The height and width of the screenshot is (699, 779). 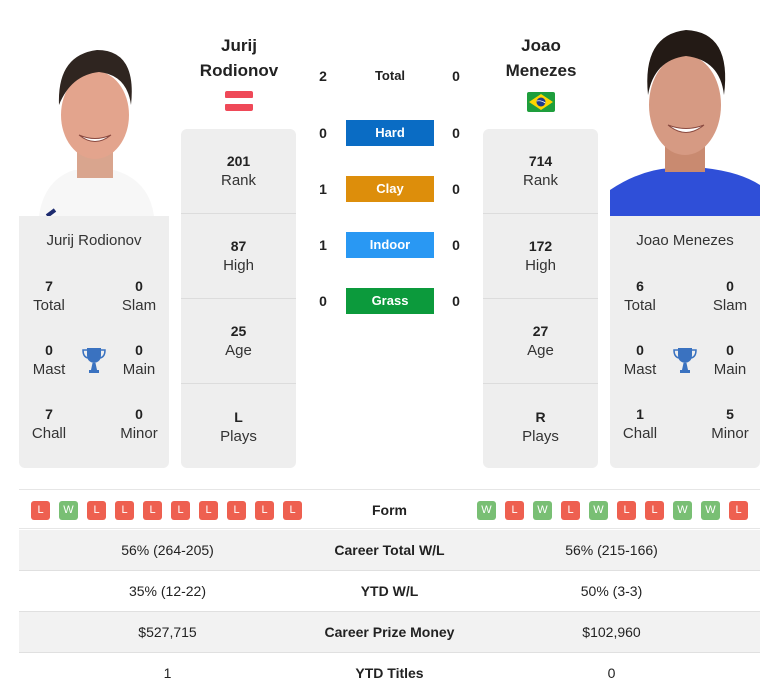 I want to click on h2h-clay-row: 1 Clay 0, so click(x=390, y=189).